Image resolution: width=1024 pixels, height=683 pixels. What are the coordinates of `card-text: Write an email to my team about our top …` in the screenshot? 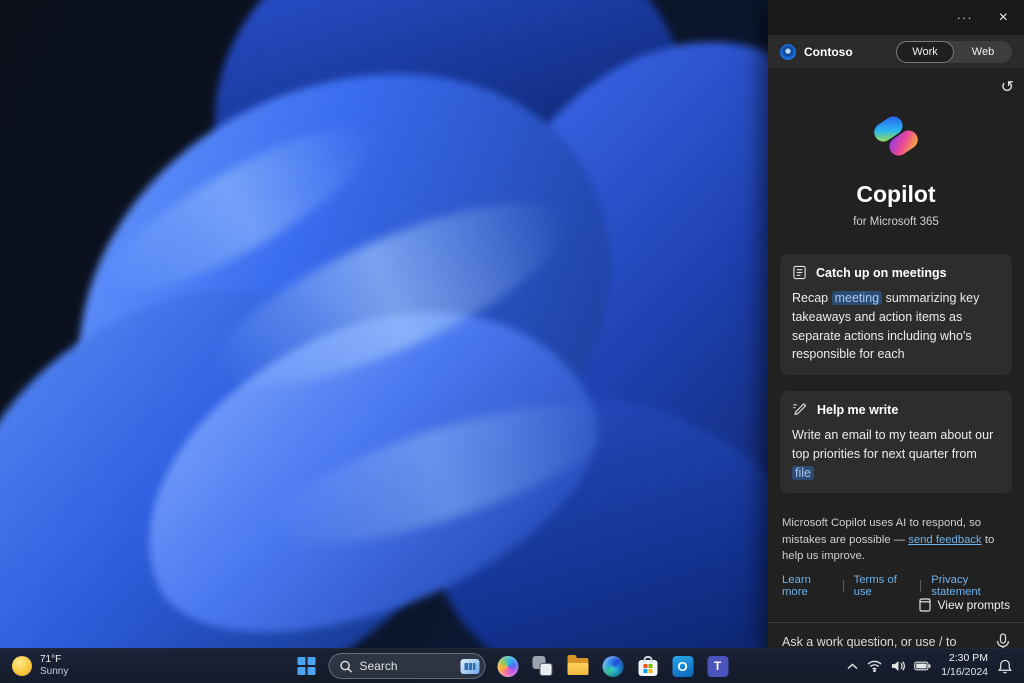 It's located at (893, 444).